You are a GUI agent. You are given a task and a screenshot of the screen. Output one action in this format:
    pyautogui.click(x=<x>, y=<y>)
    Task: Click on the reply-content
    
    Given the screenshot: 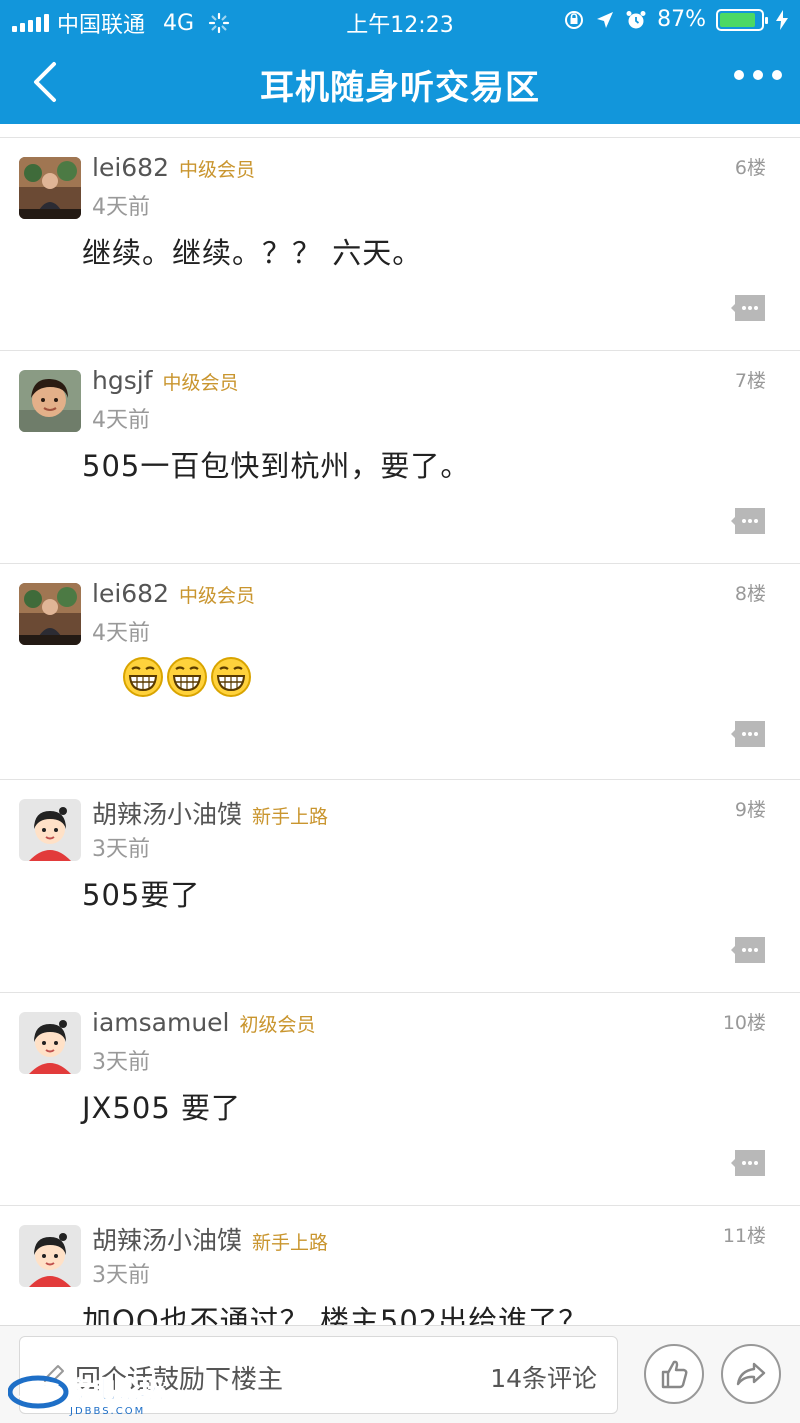 What is the action you would take?
    pyautogui.click(x=187, y=677)
    